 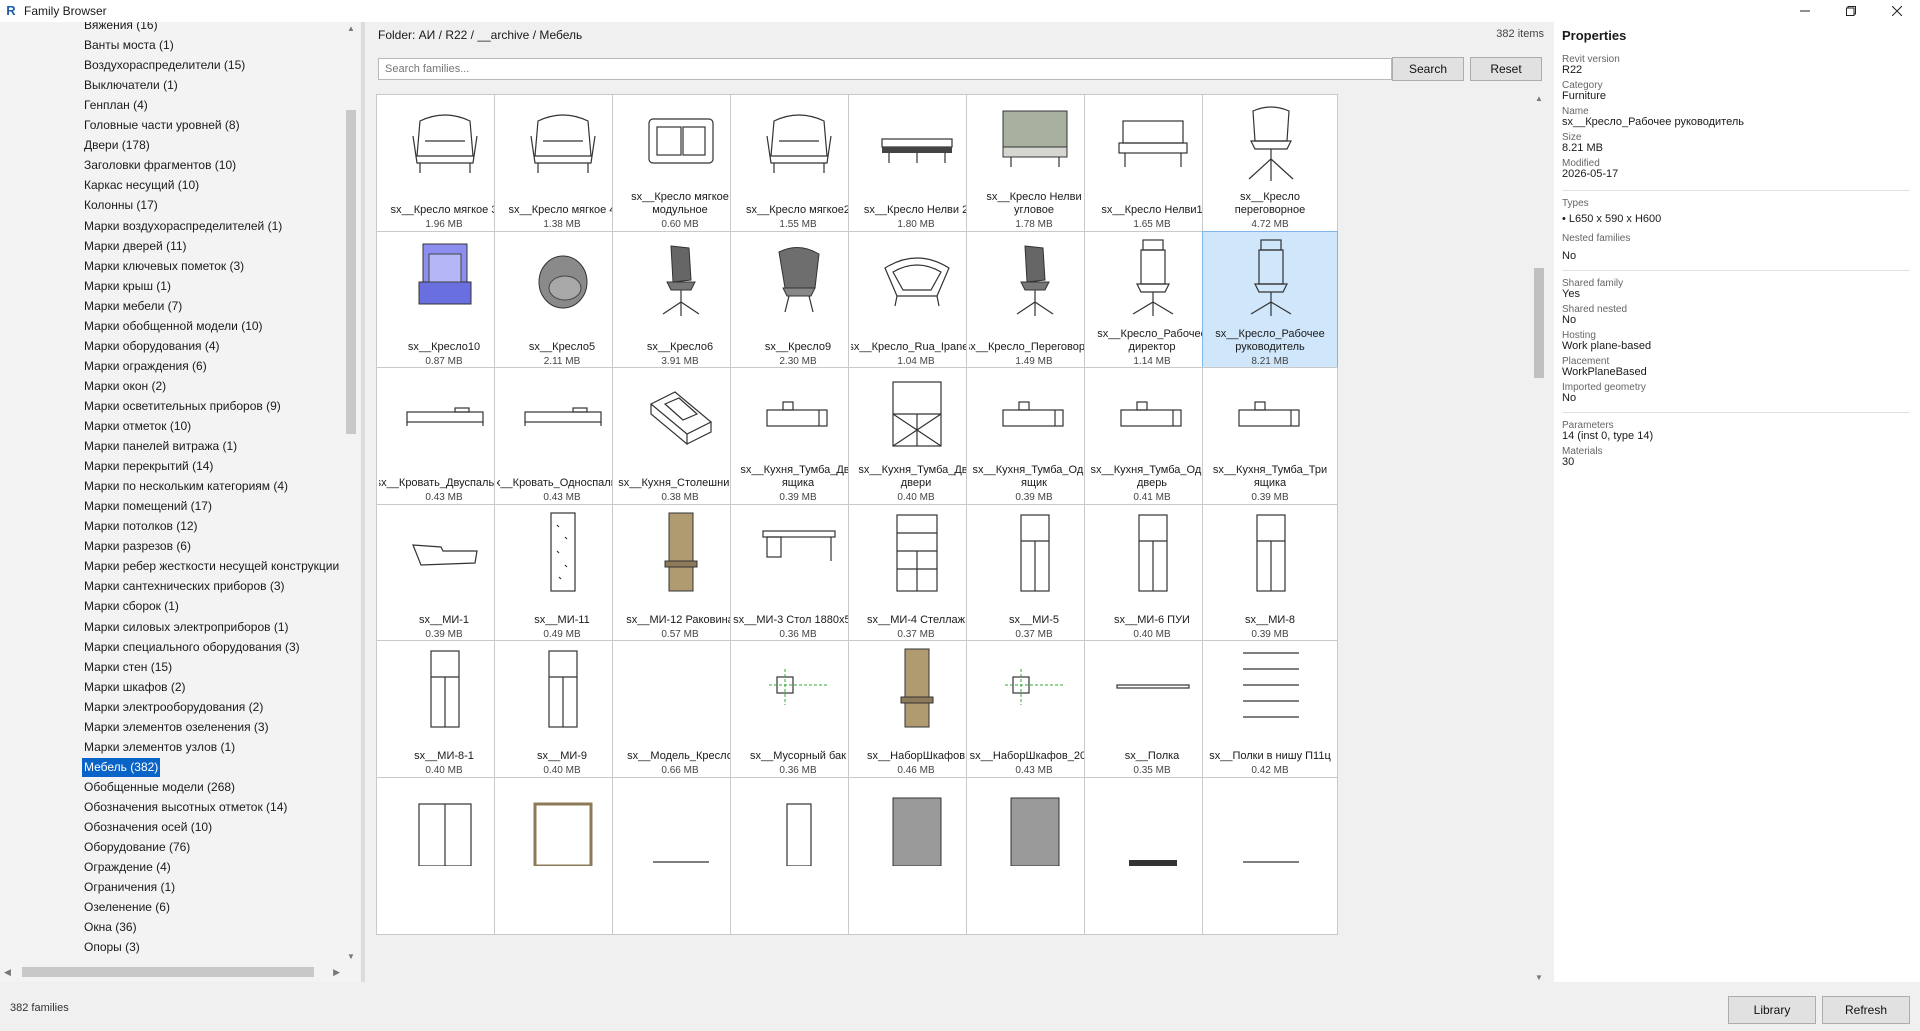 What do you see at coordinates (798, 446) in the screenshot?
I see `family-card: sx__Кухня_Тумба_Два ящика0.39 MBR22` at bounding box center [798, 446].